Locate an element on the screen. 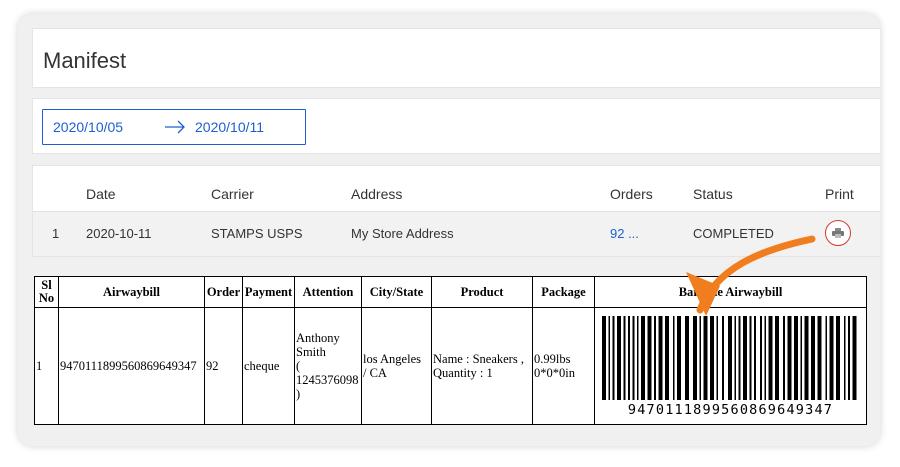 The image size is (900, 467). cell-product: Name : Sneakers , Quantity : 1 is located at coordinates (482, 366).